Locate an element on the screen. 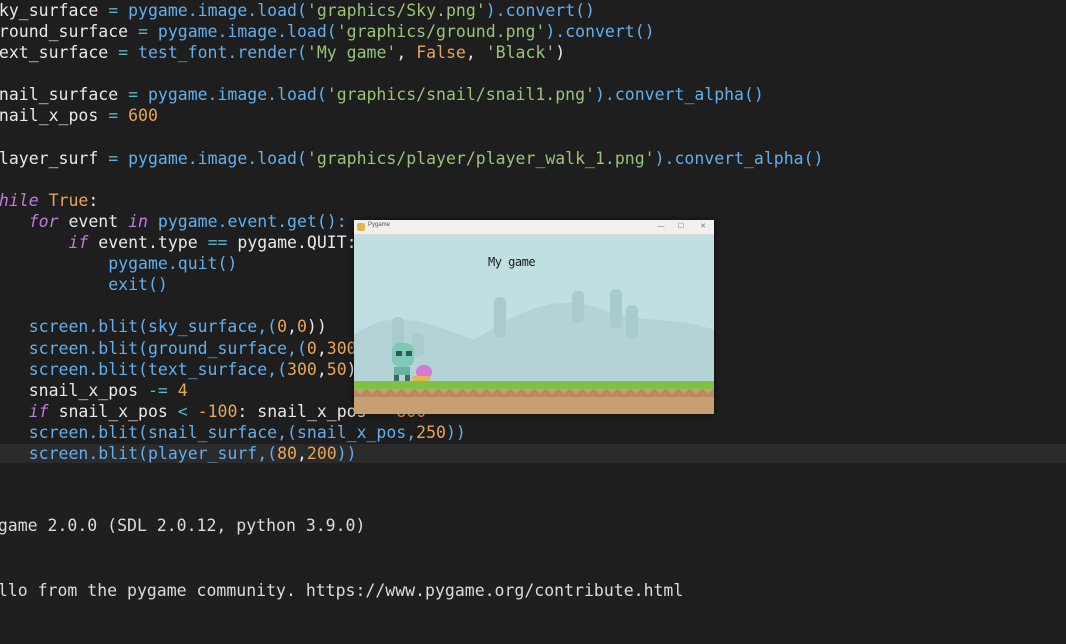 The width and height of the screenshot is (1066, 644). code-line: snail_x_pos = 600 is located at coordinates (411, 115).